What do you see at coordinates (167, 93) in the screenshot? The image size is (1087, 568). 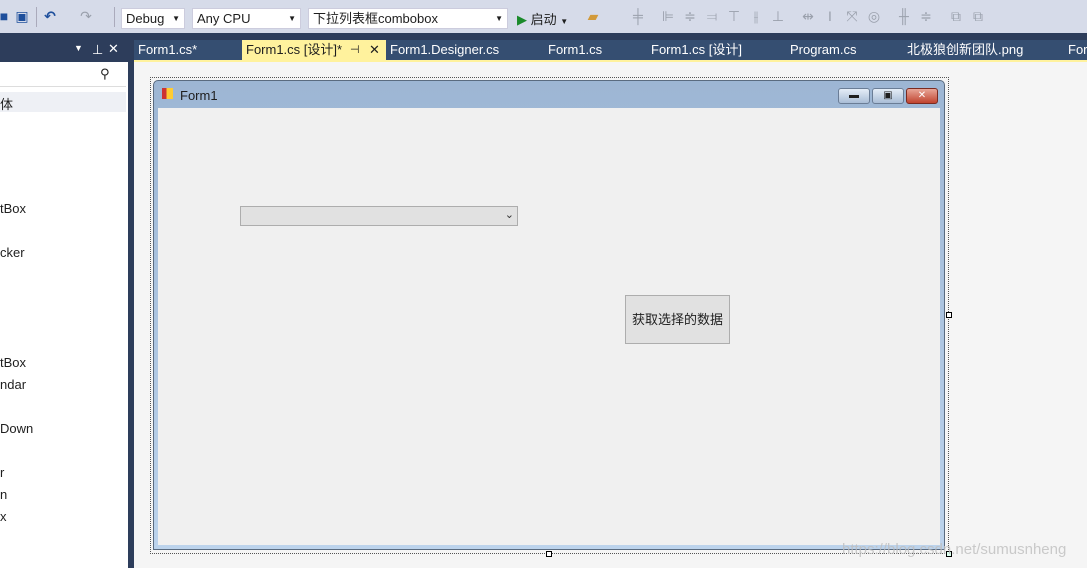 I see `form-icon` at bounding box center [167, 93].